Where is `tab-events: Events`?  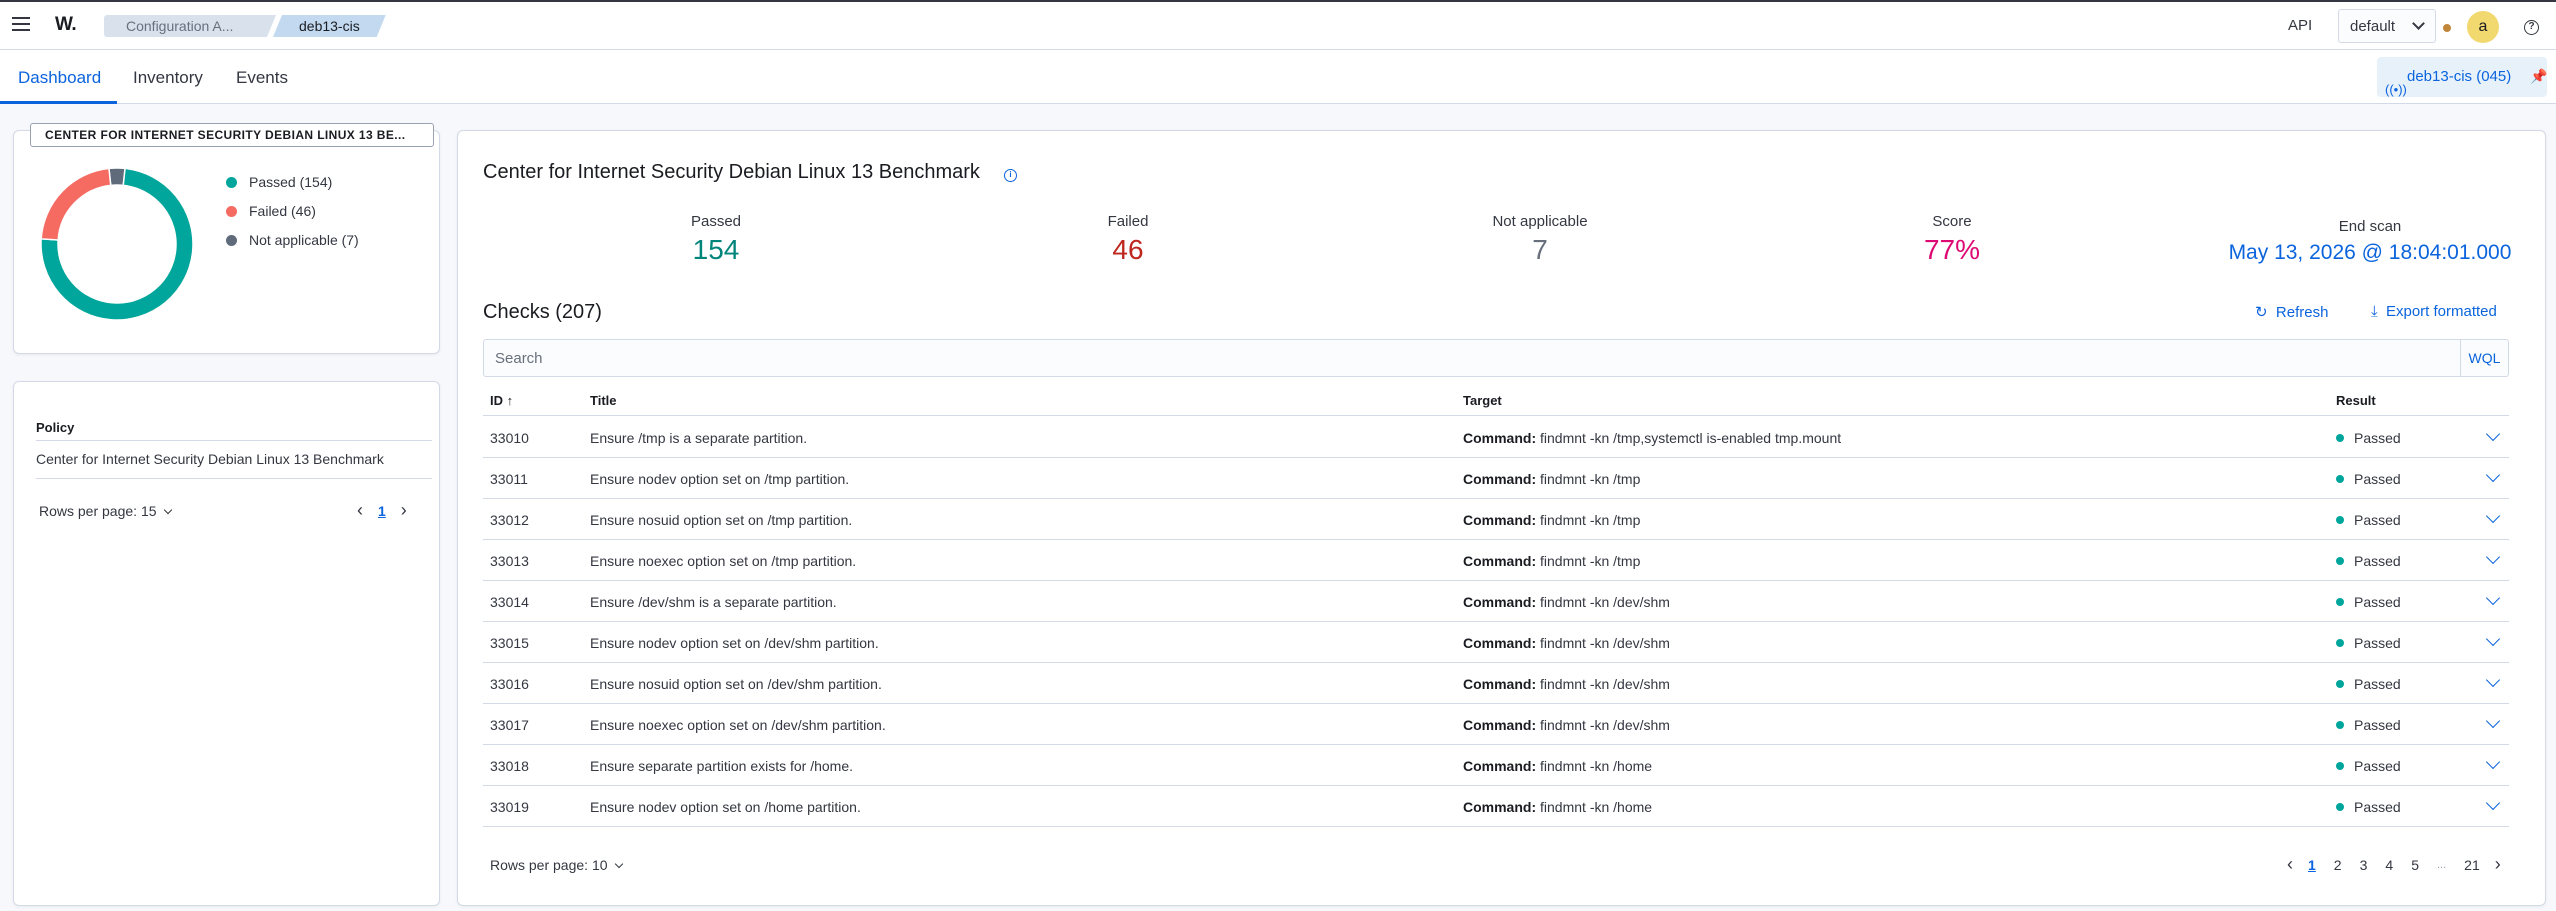 tab-events: Events is located at coordinates (262, 78).